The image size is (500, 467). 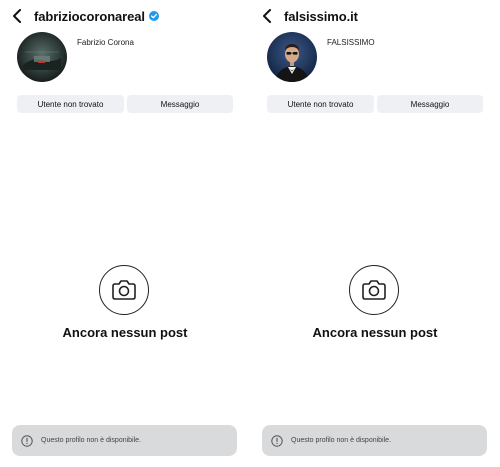 I want to click on profile-header: fabriziocoronareal, so click(x=84, y=16).